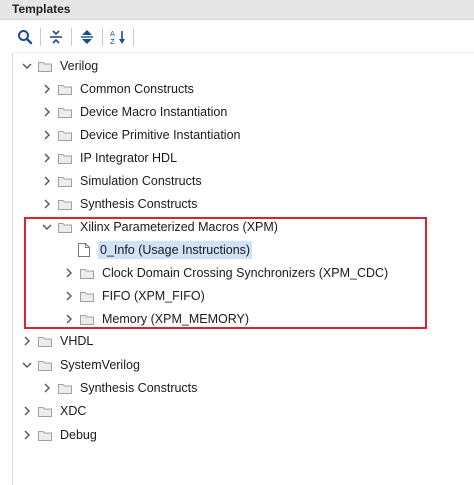 The width and height of the screenshot is (474, 485). I want to click on svg-text: A, so click(112, 34).